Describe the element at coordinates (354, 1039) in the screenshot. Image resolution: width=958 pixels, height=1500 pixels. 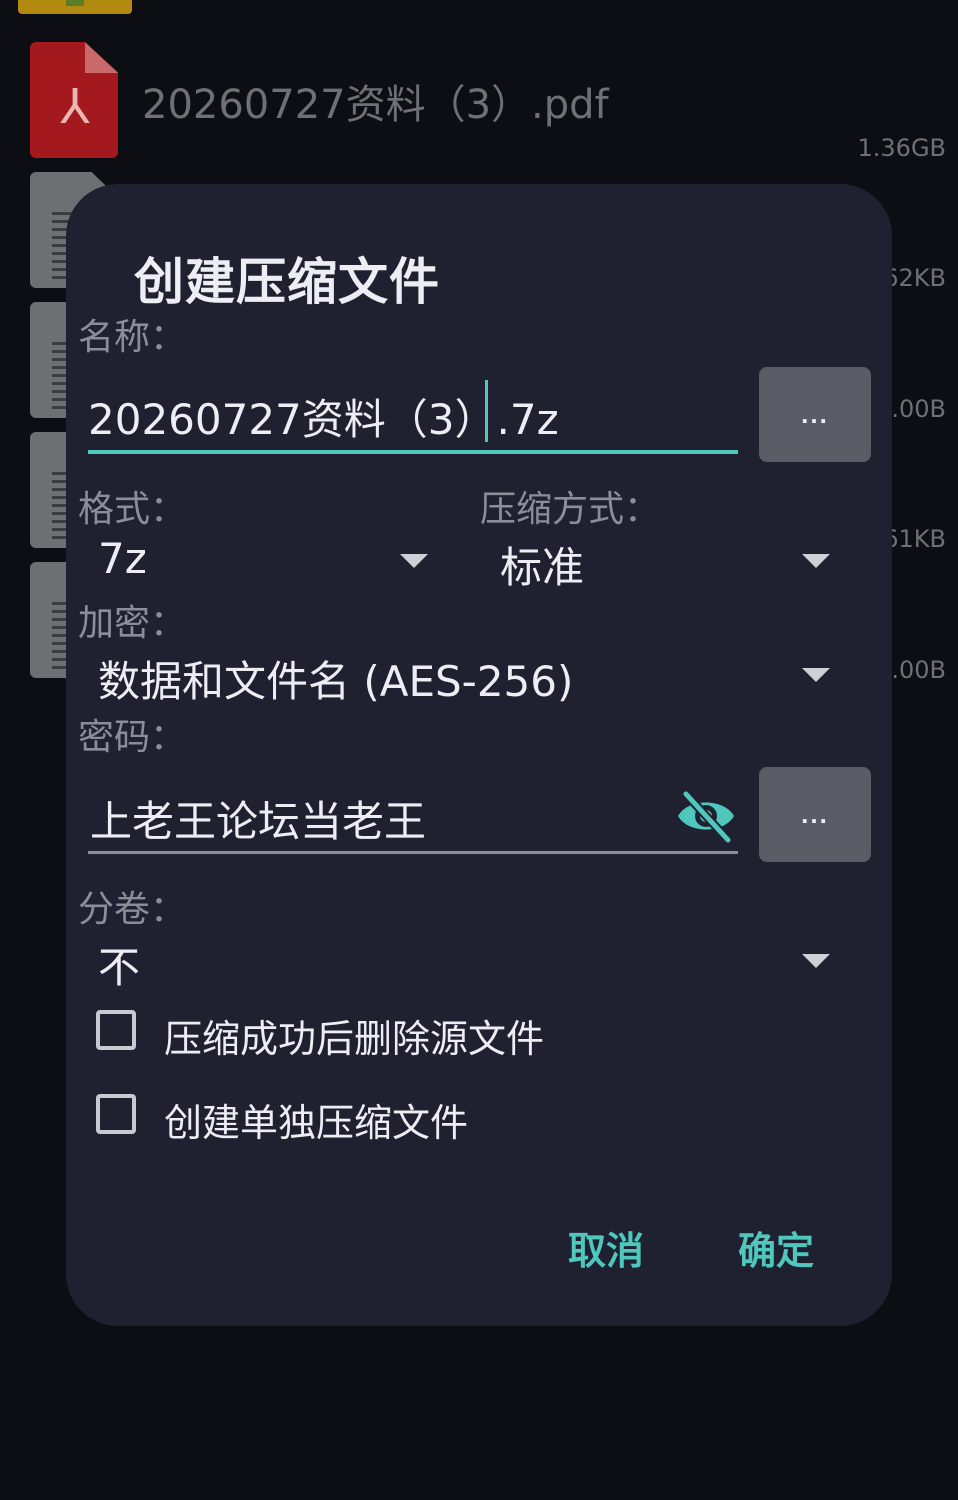
I see `delete-source-label: 压缩成功后删除源文件` at that location.